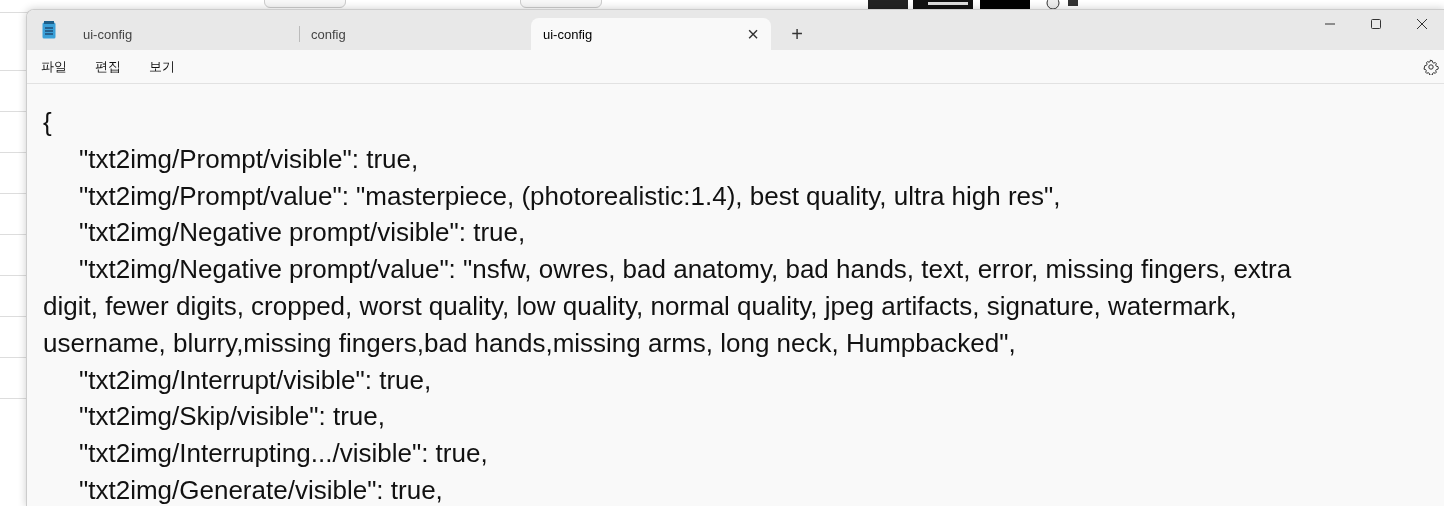 The height and width of the screenshot is (506, 1444). I want to click on menu-item: 파일, so click(61, 66).